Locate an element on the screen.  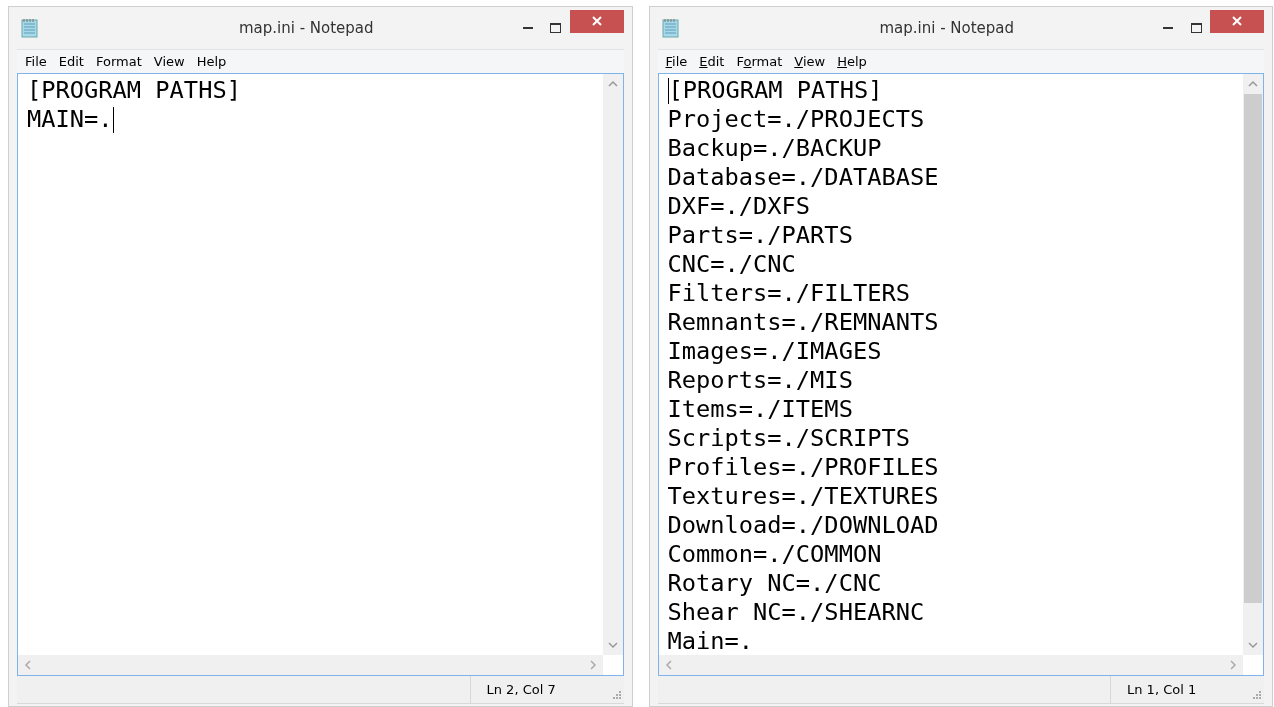
text-line: MAIN=. is located at coordinates (70, 119).